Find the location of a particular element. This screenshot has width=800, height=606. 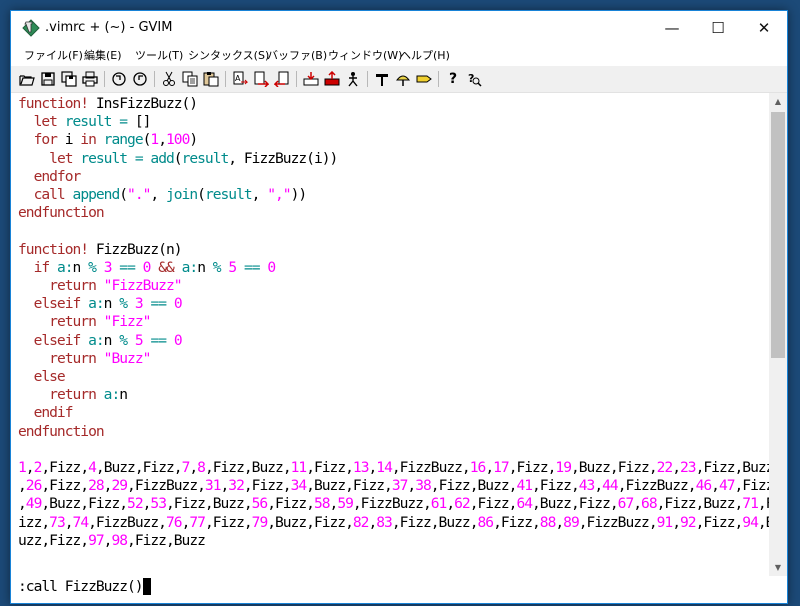

code-line: return "FizzBuzz" is located at coordinates (115, 285).